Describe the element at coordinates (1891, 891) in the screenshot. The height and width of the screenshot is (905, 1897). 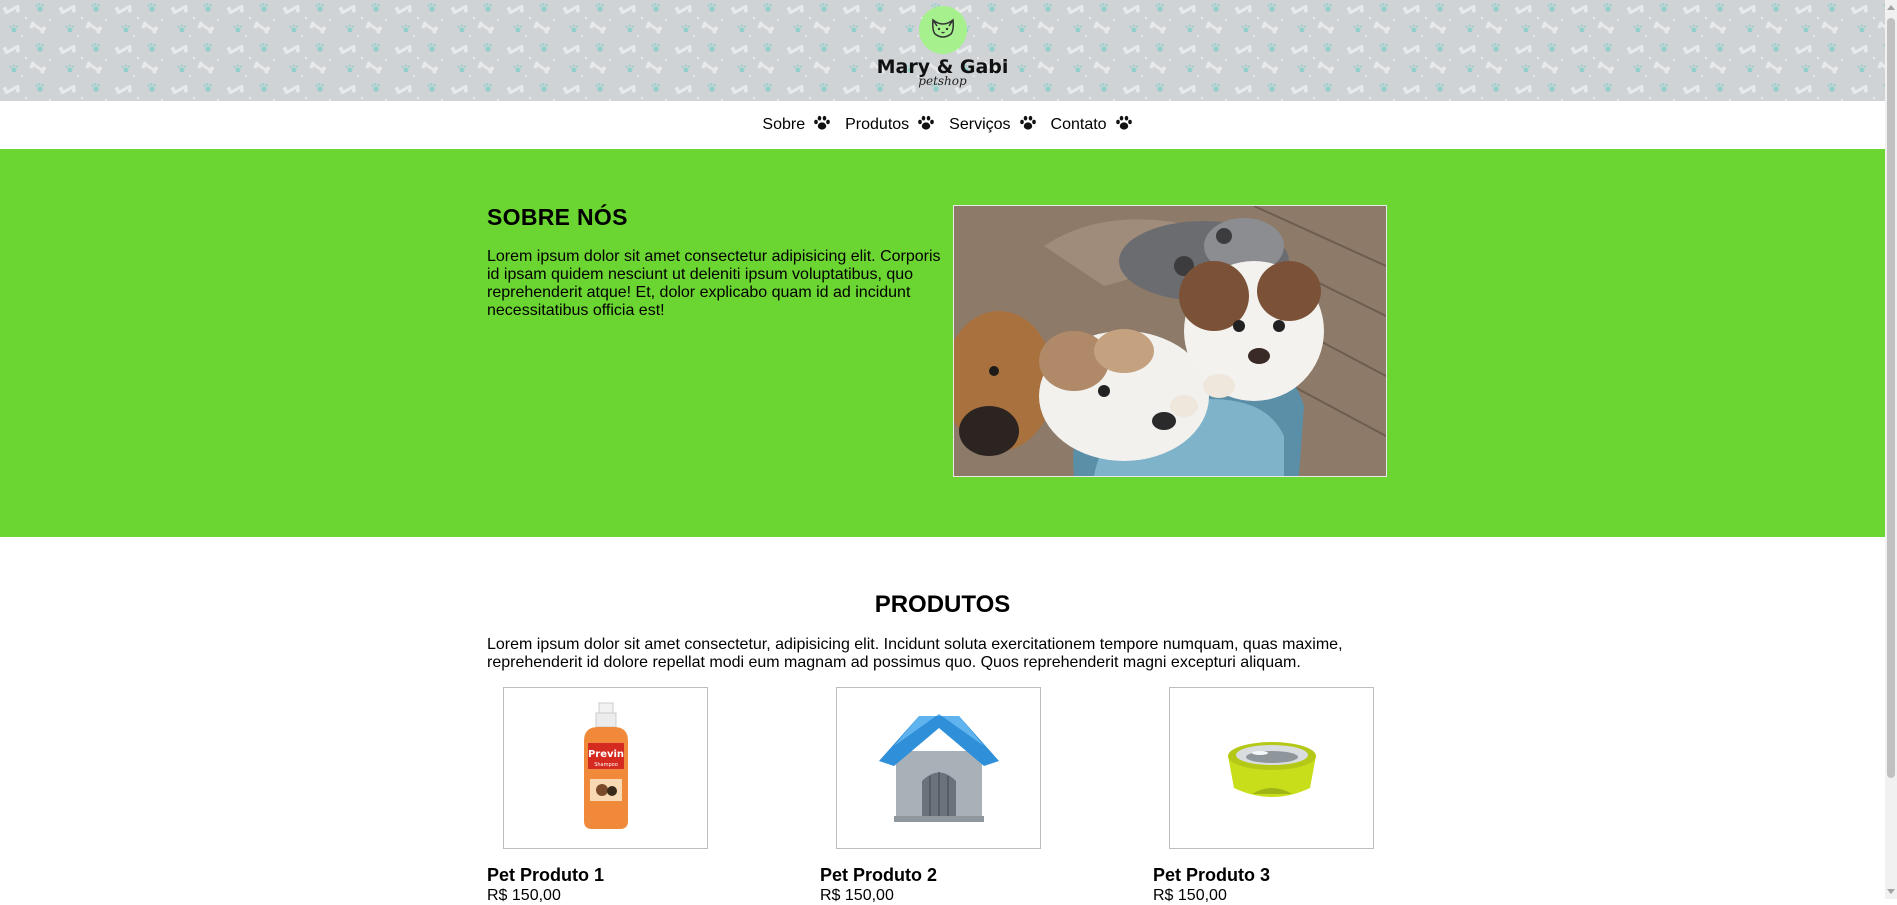
I see `scroll-down-icon` at that location.